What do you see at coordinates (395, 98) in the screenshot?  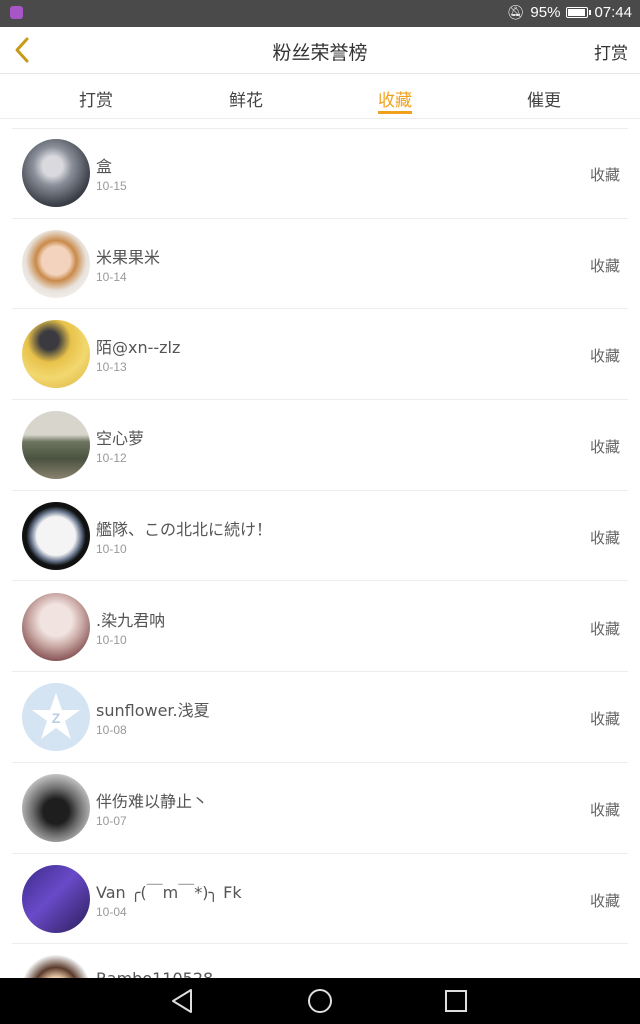 I see `tab-favorites: 收藏` at bounding box center [395, 98].